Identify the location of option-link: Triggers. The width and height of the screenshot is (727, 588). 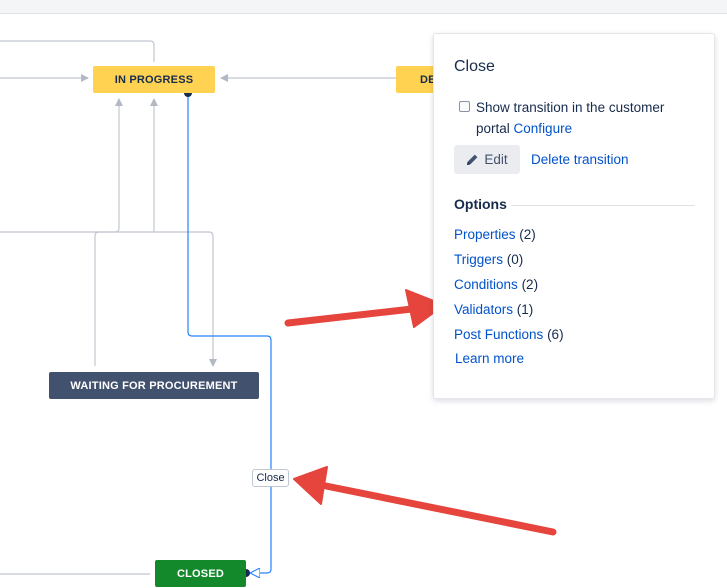
(478, 259).